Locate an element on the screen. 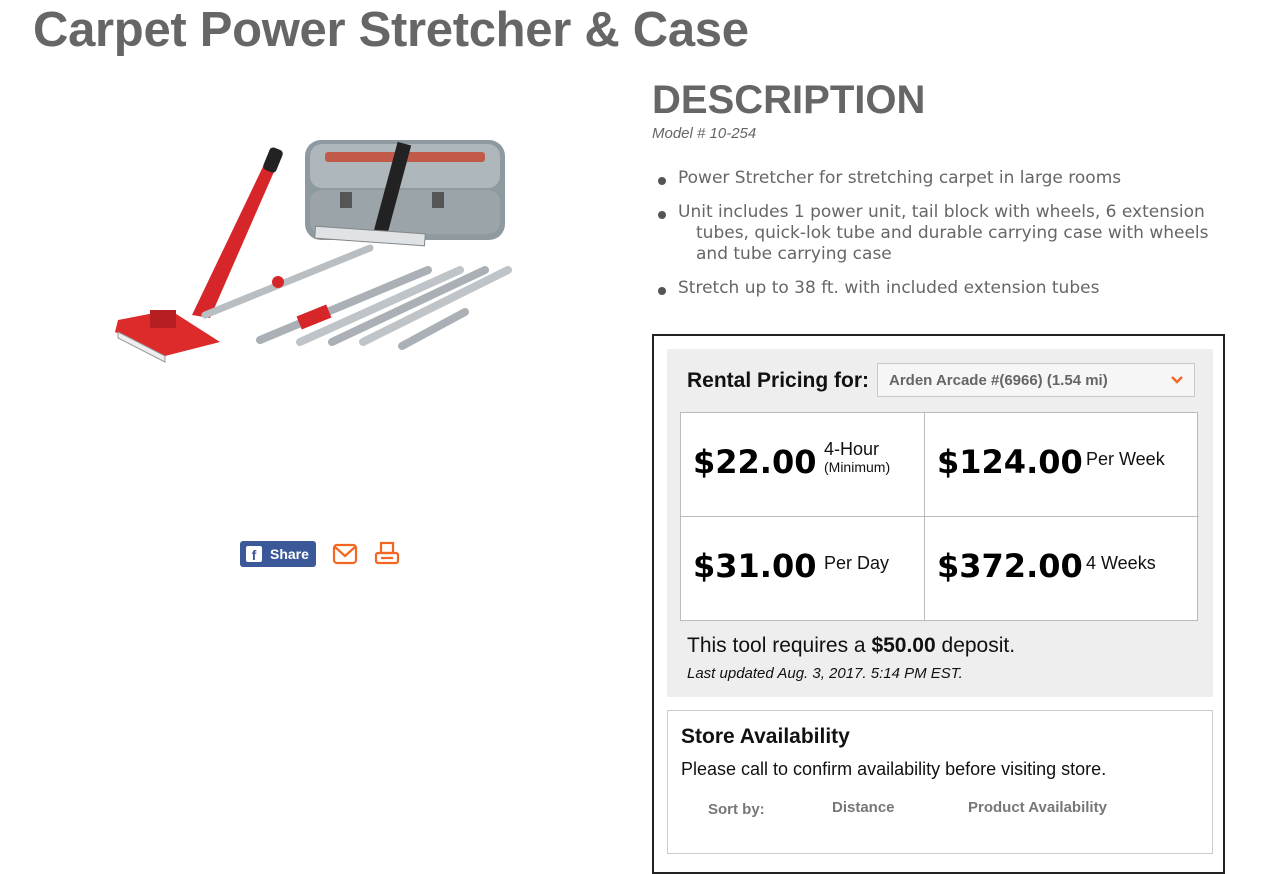 This screenshot has height=874, width=1279. sort-option-distance: Distance is located at coordinates (863, 807).